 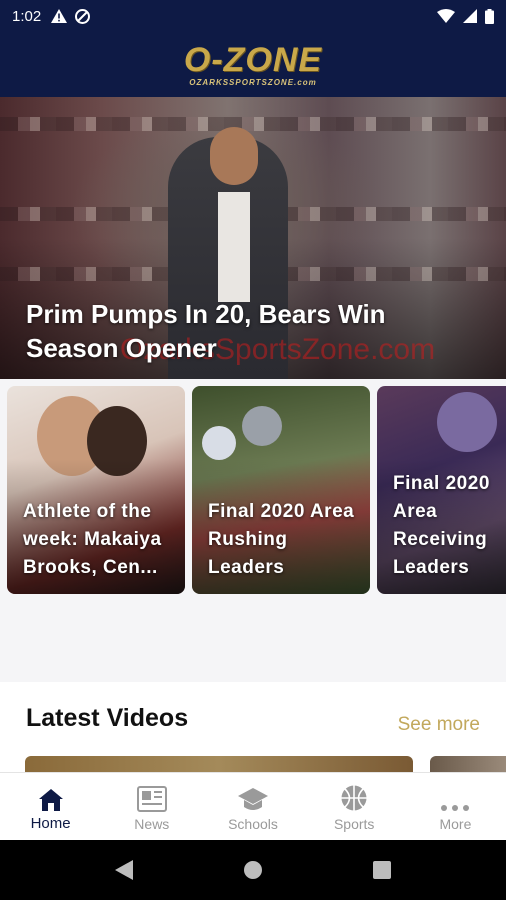 I want to click on nav-label: Home, so click(x=50, y=823).